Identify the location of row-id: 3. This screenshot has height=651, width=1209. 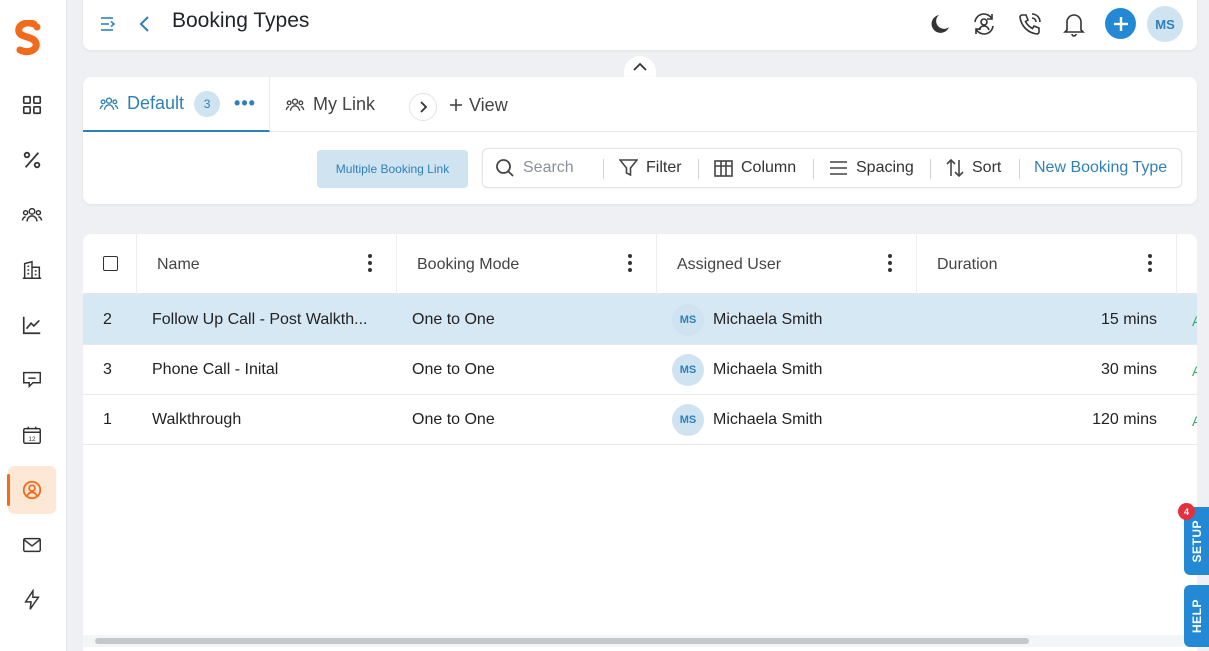
(107, 369).